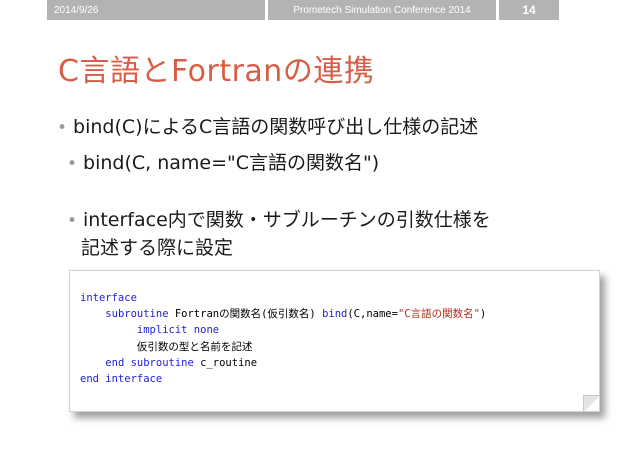 The height and width of the screenshot is (452, 638). What do you see at coordinates (156, 10) in the screenshot?
I see `header-date: 2014/9/26` at bounding box center [156, 10].